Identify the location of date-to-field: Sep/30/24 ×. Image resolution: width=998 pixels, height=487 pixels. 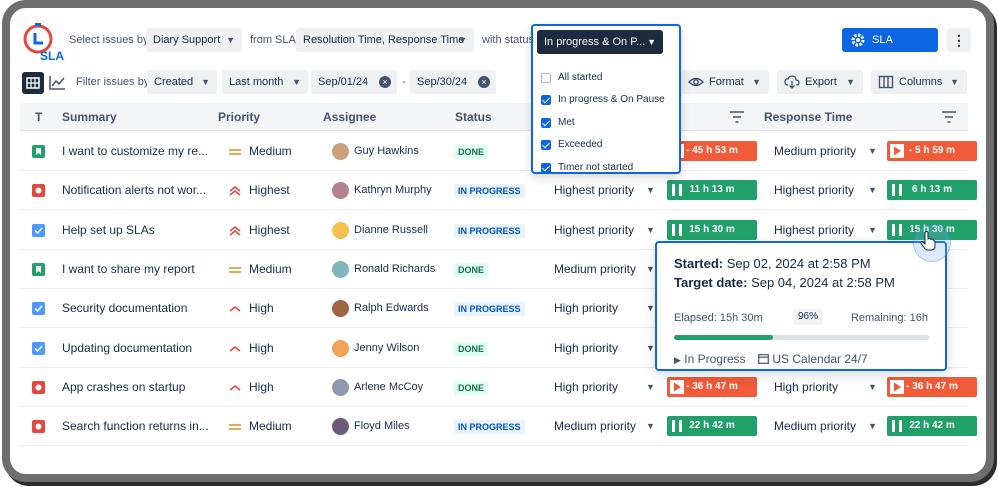
(453, 82).